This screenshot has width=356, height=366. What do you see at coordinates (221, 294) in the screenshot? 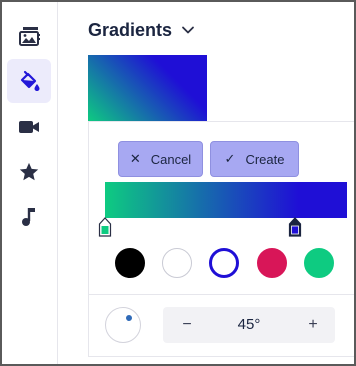
I see `divider` at bounding box center [221, 294].